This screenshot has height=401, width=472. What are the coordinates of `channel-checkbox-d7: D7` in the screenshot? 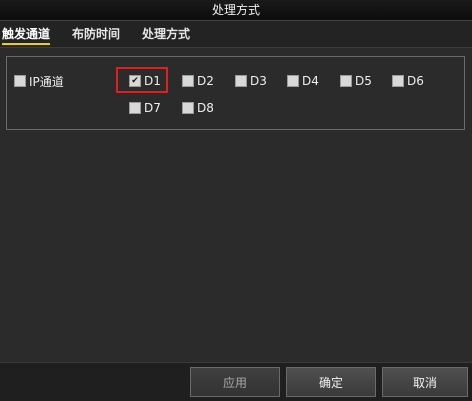 It's located at (145, 108).